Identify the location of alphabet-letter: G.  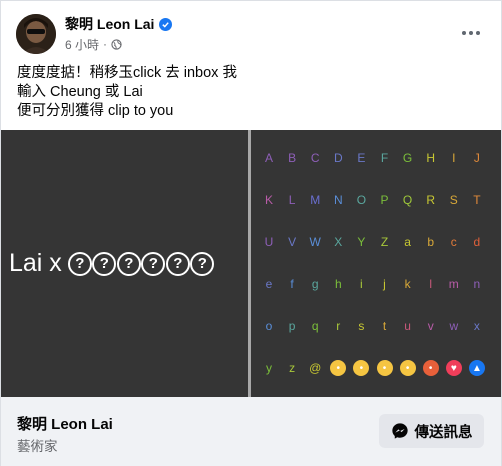
(407, 158).